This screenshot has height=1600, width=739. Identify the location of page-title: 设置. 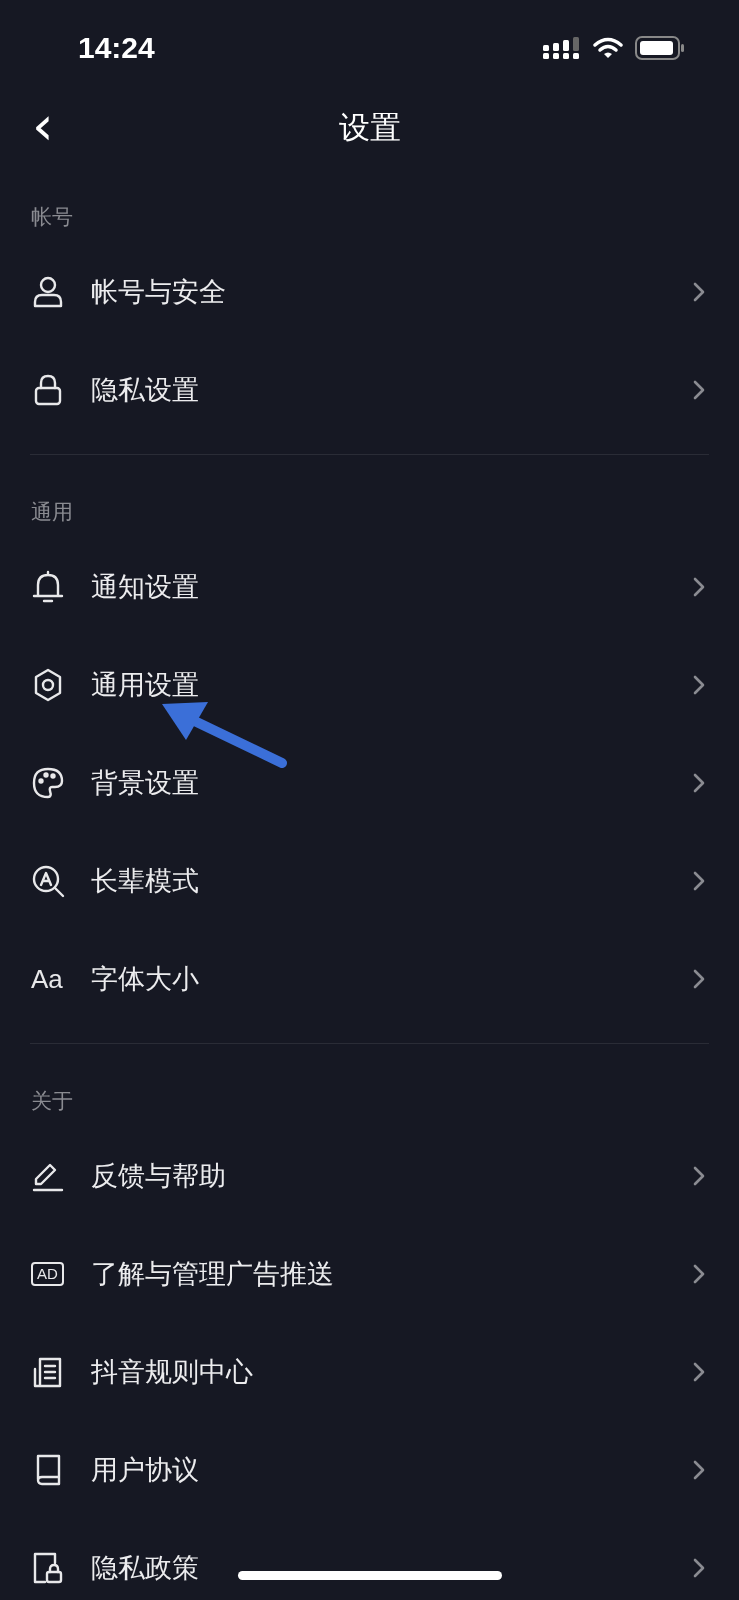
(369, 127).